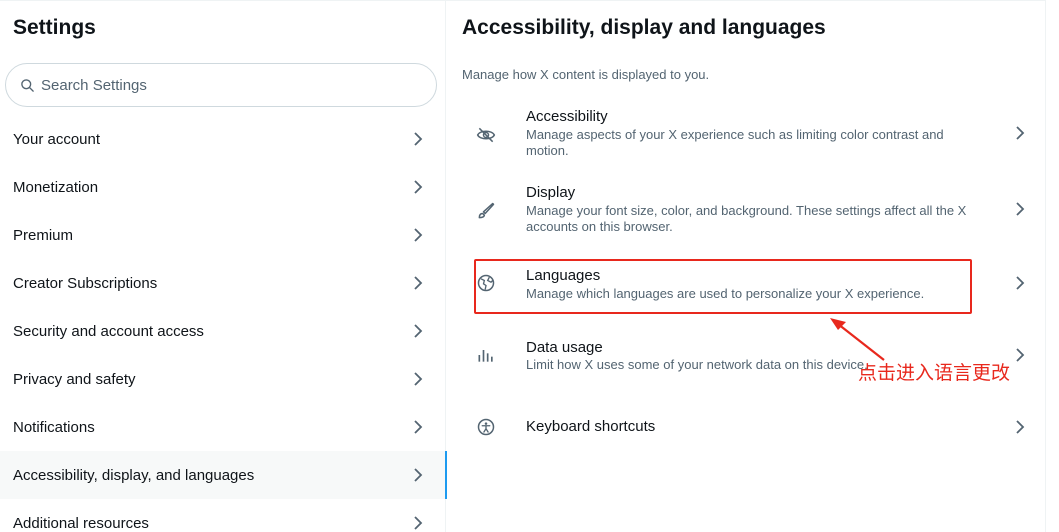 This screenshot has height=532, width=1059. Describe the element at coordinates (74, 379) in the screenshot. I see `nav-item-label: Privacy and safety` at that location.